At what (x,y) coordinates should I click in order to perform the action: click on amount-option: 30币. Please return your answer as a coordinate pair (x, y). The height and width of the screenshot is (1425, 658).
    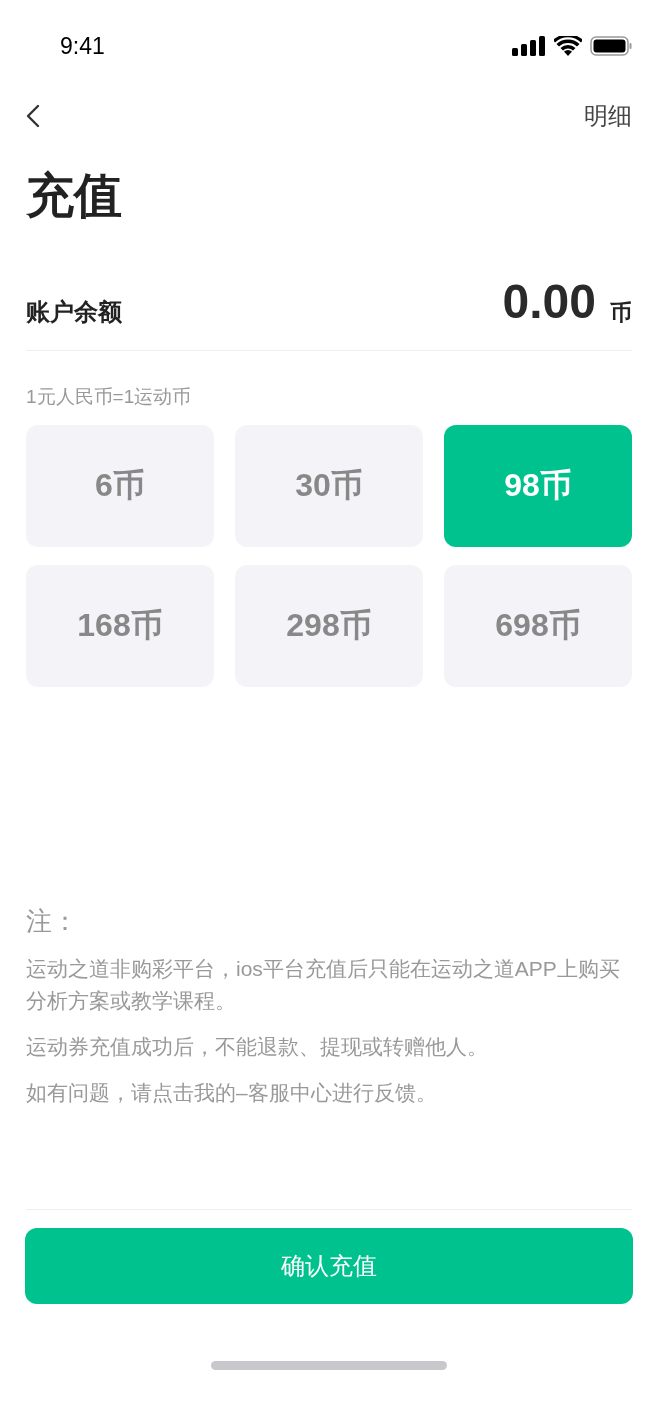
    Looking at the image, I should click on (329, 486).